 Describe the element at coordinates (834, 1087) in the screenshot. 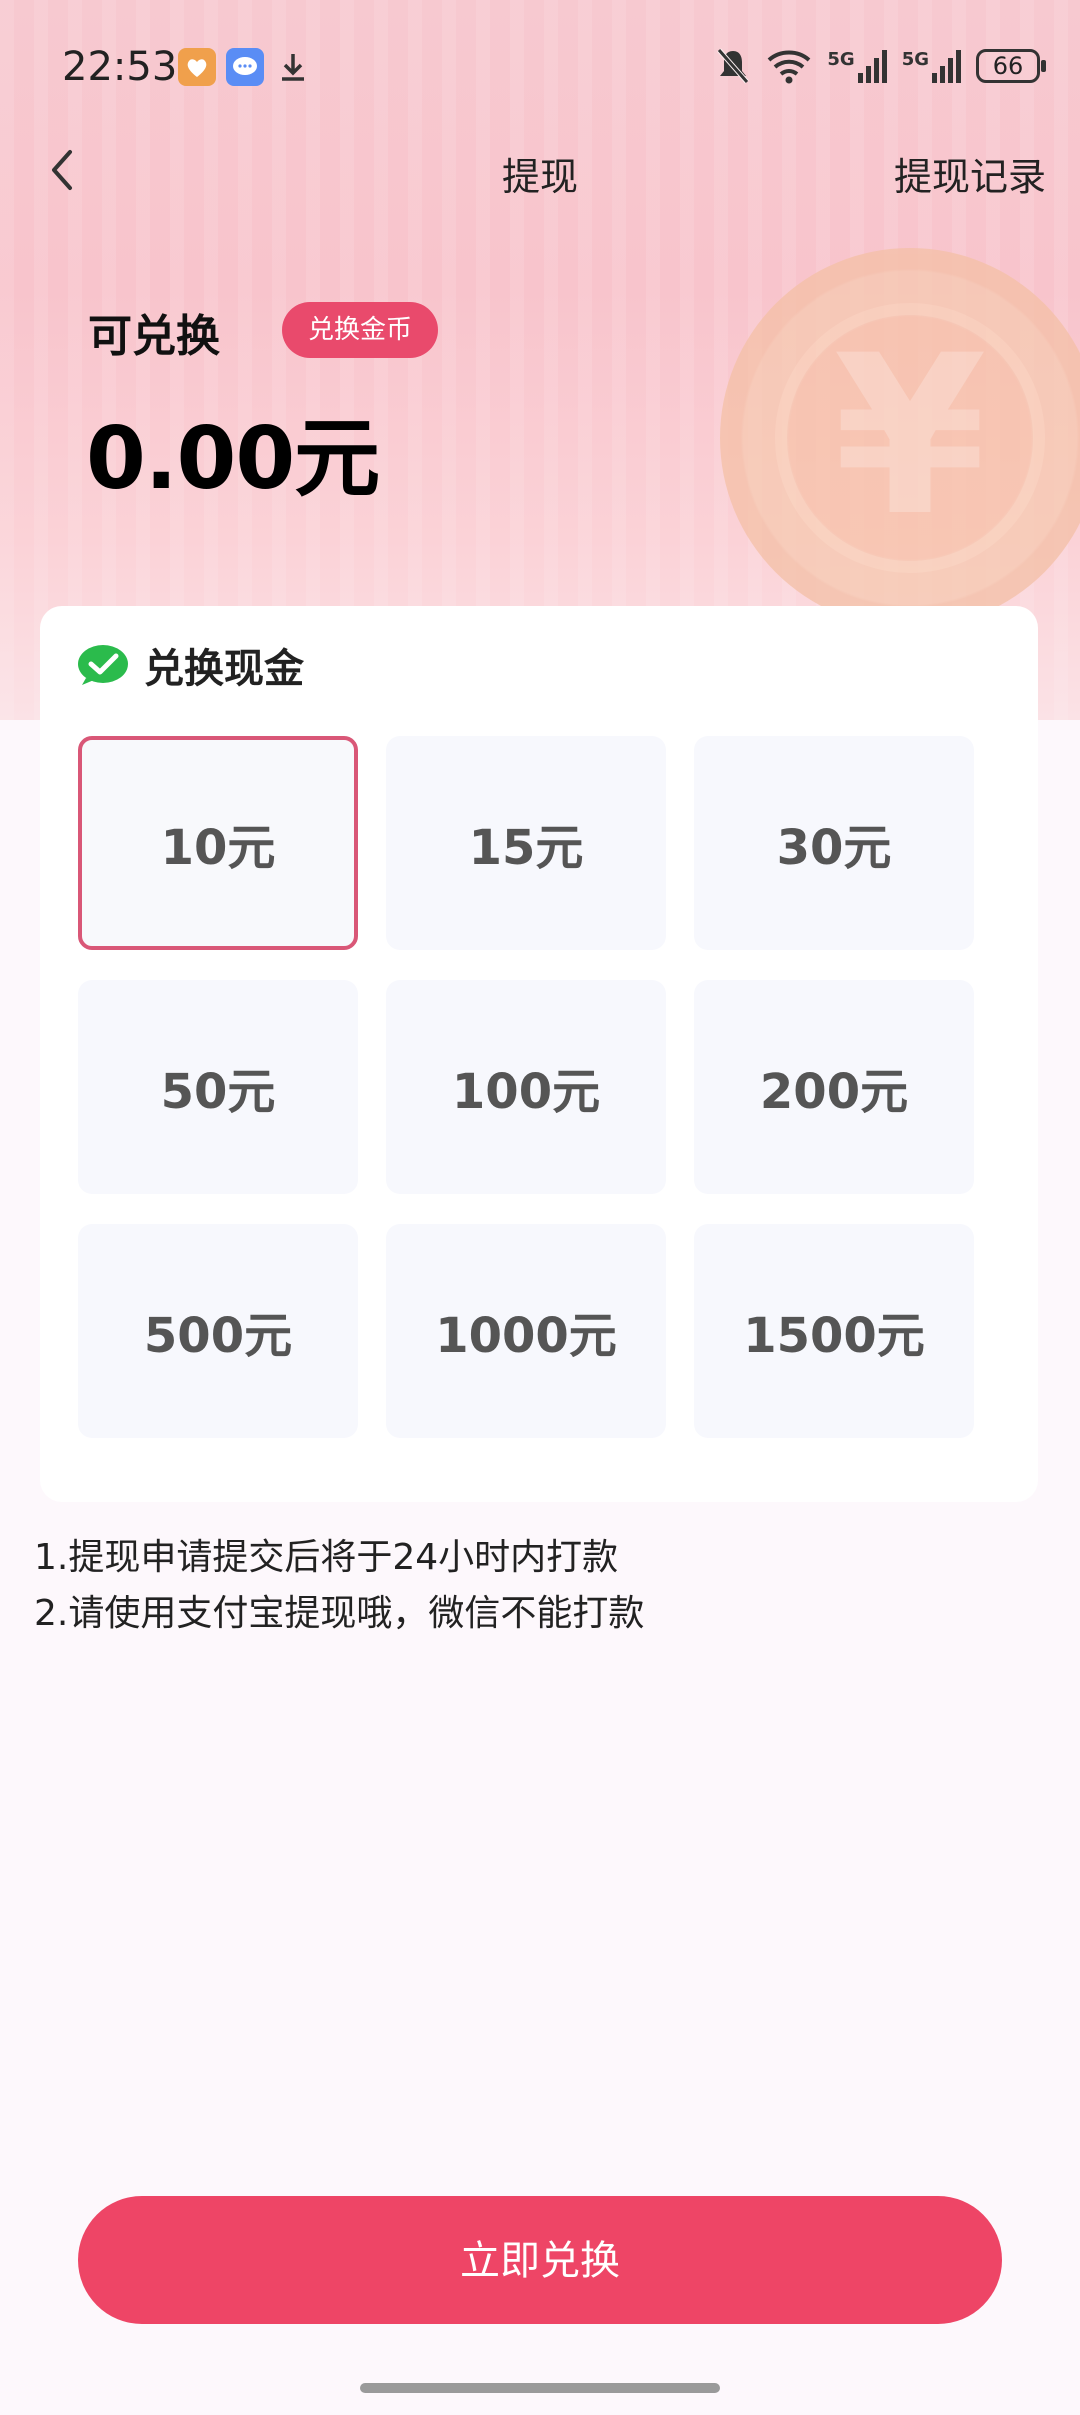

I see `amount-option: 200元` at that location.